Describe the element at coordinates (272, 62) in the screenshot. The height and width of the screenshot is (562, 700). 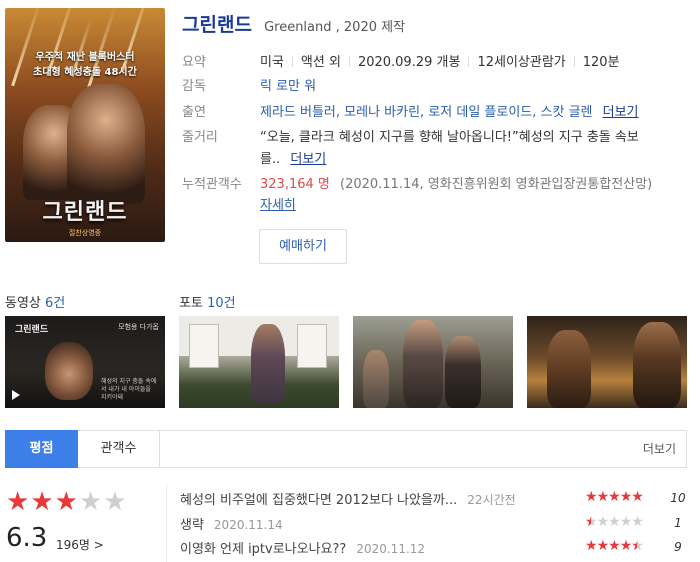
I see `summary-country: 미국` at that location.